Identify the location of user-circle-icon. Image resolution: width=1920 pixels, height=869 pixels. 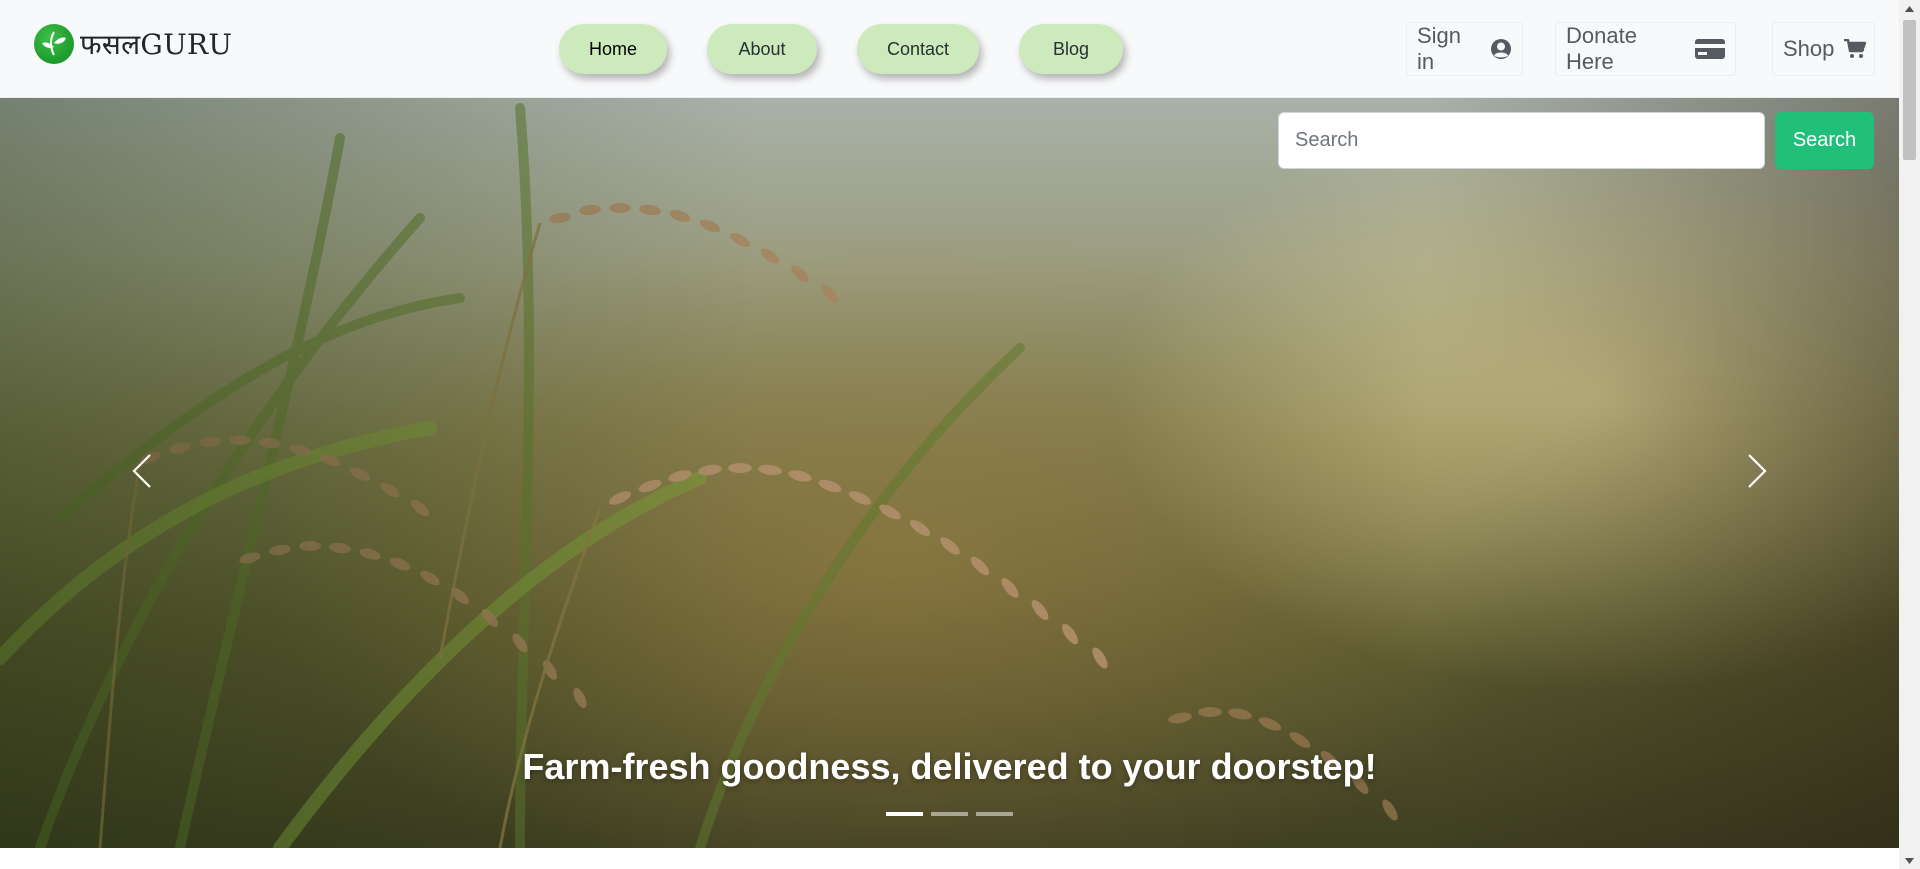
(1501, 49).